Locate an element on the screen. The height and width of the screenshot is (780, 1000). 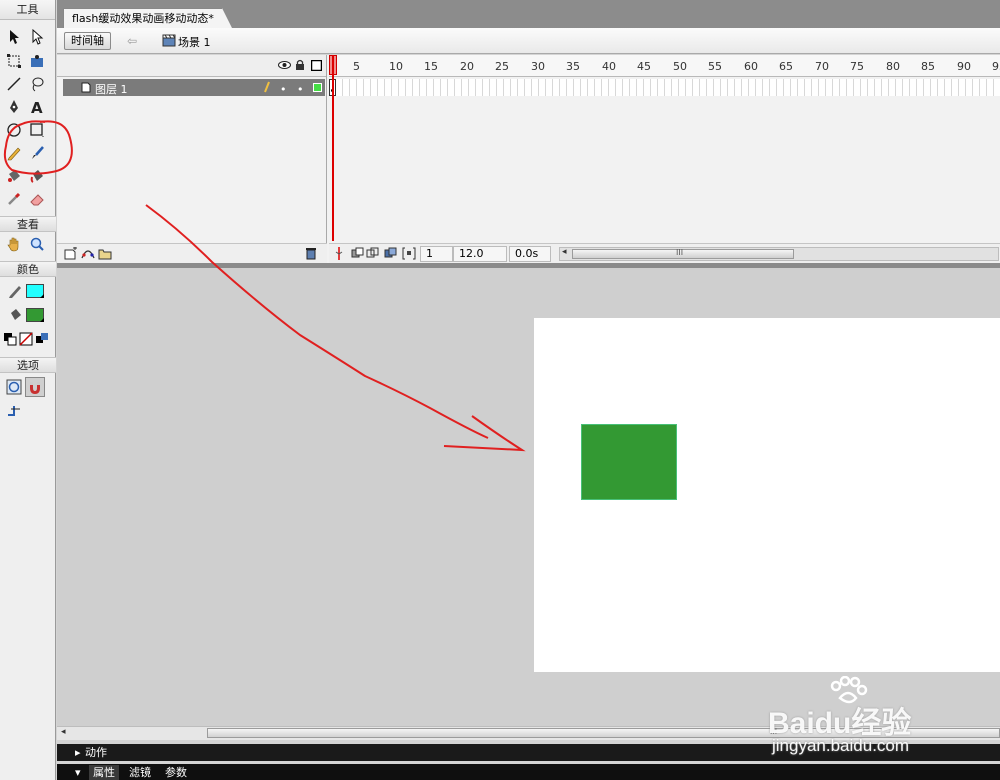
tools-panel: 工具 A 查看 颜色 选项 is located at coordinates (28, 390).